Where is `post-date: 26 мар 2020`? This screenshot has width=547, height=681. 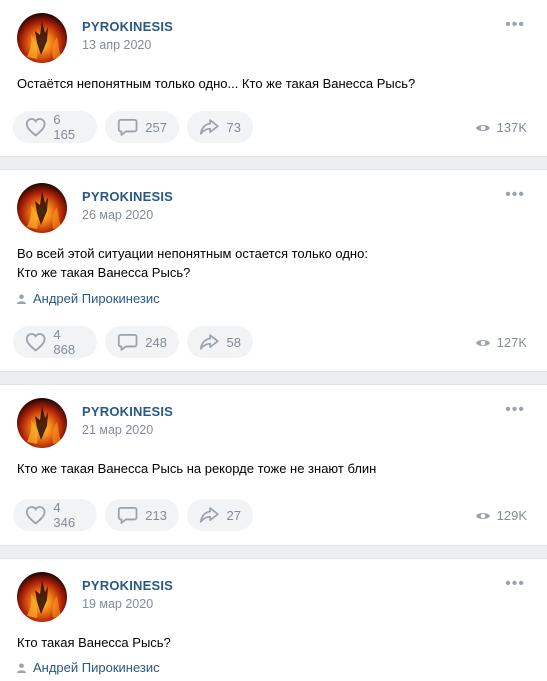
post-date: 26 мар 2020 is located at coordinates (117, 215).